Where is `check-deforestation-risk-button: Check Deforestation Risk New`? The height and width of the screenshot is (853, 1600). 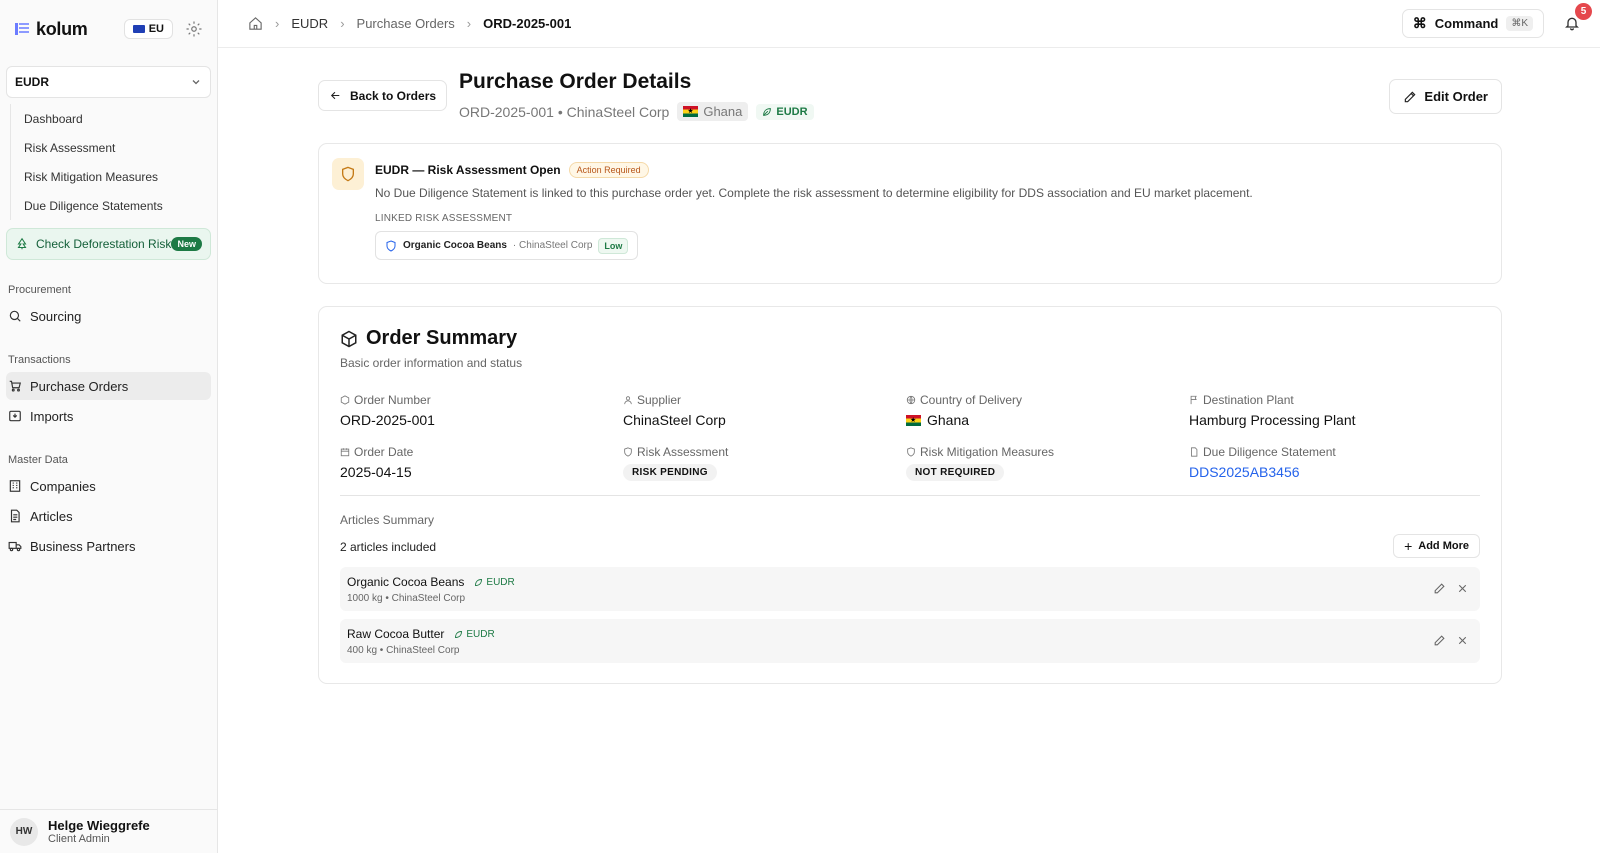 check-deforestation-risk-button: Check Deforestation Risk New is located at coordinates (108, 244).